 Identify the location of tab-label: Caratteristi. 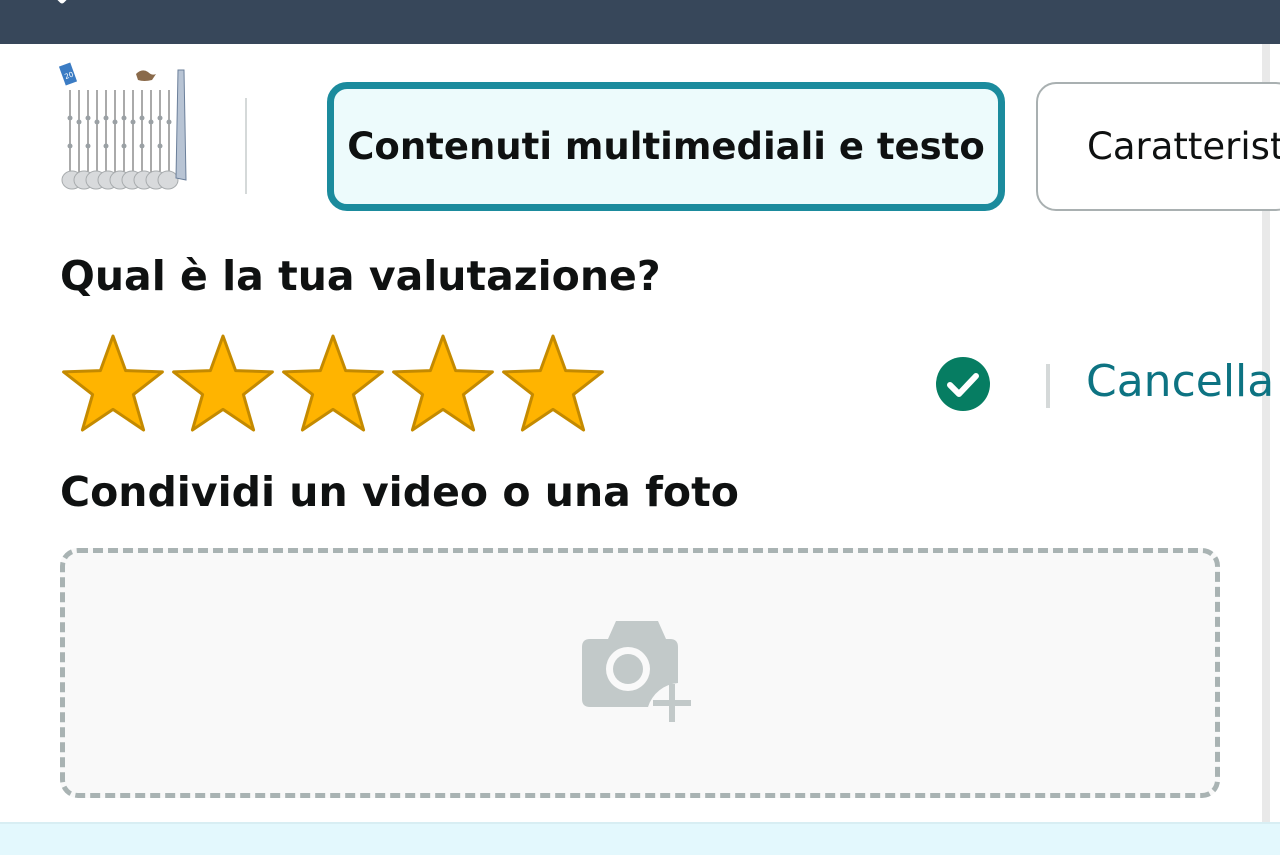
(1183, 146).